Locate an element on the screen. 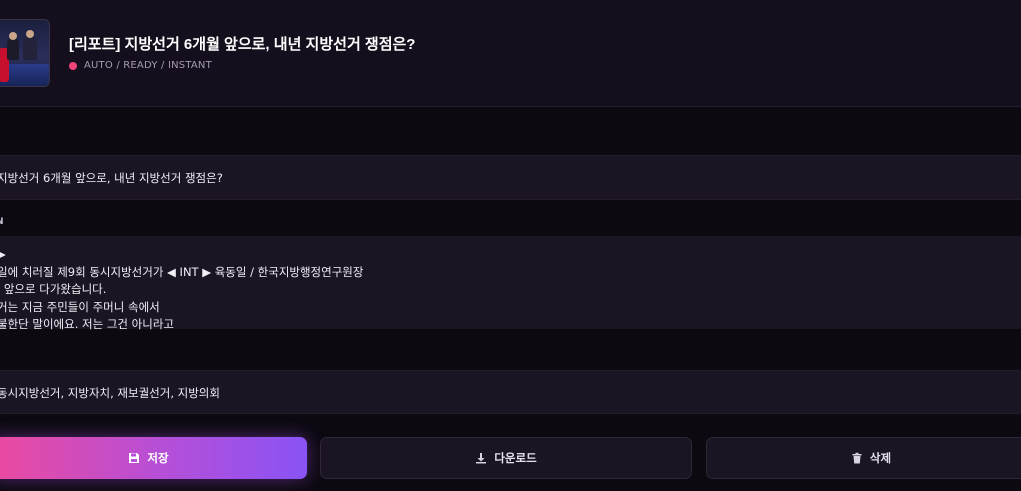  body-line: ▶ is located at coordinates (3, 254).